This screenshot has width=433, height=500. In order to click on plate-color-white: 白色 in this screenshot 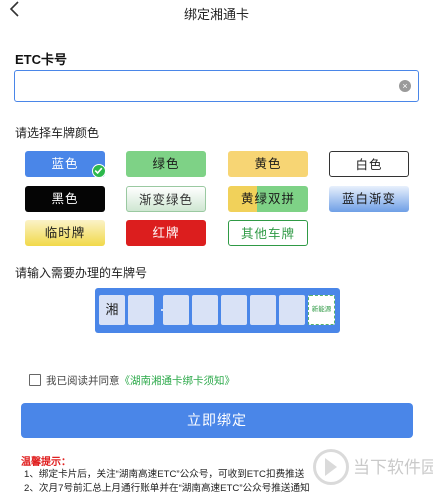, I will do `click(369, 164)`.